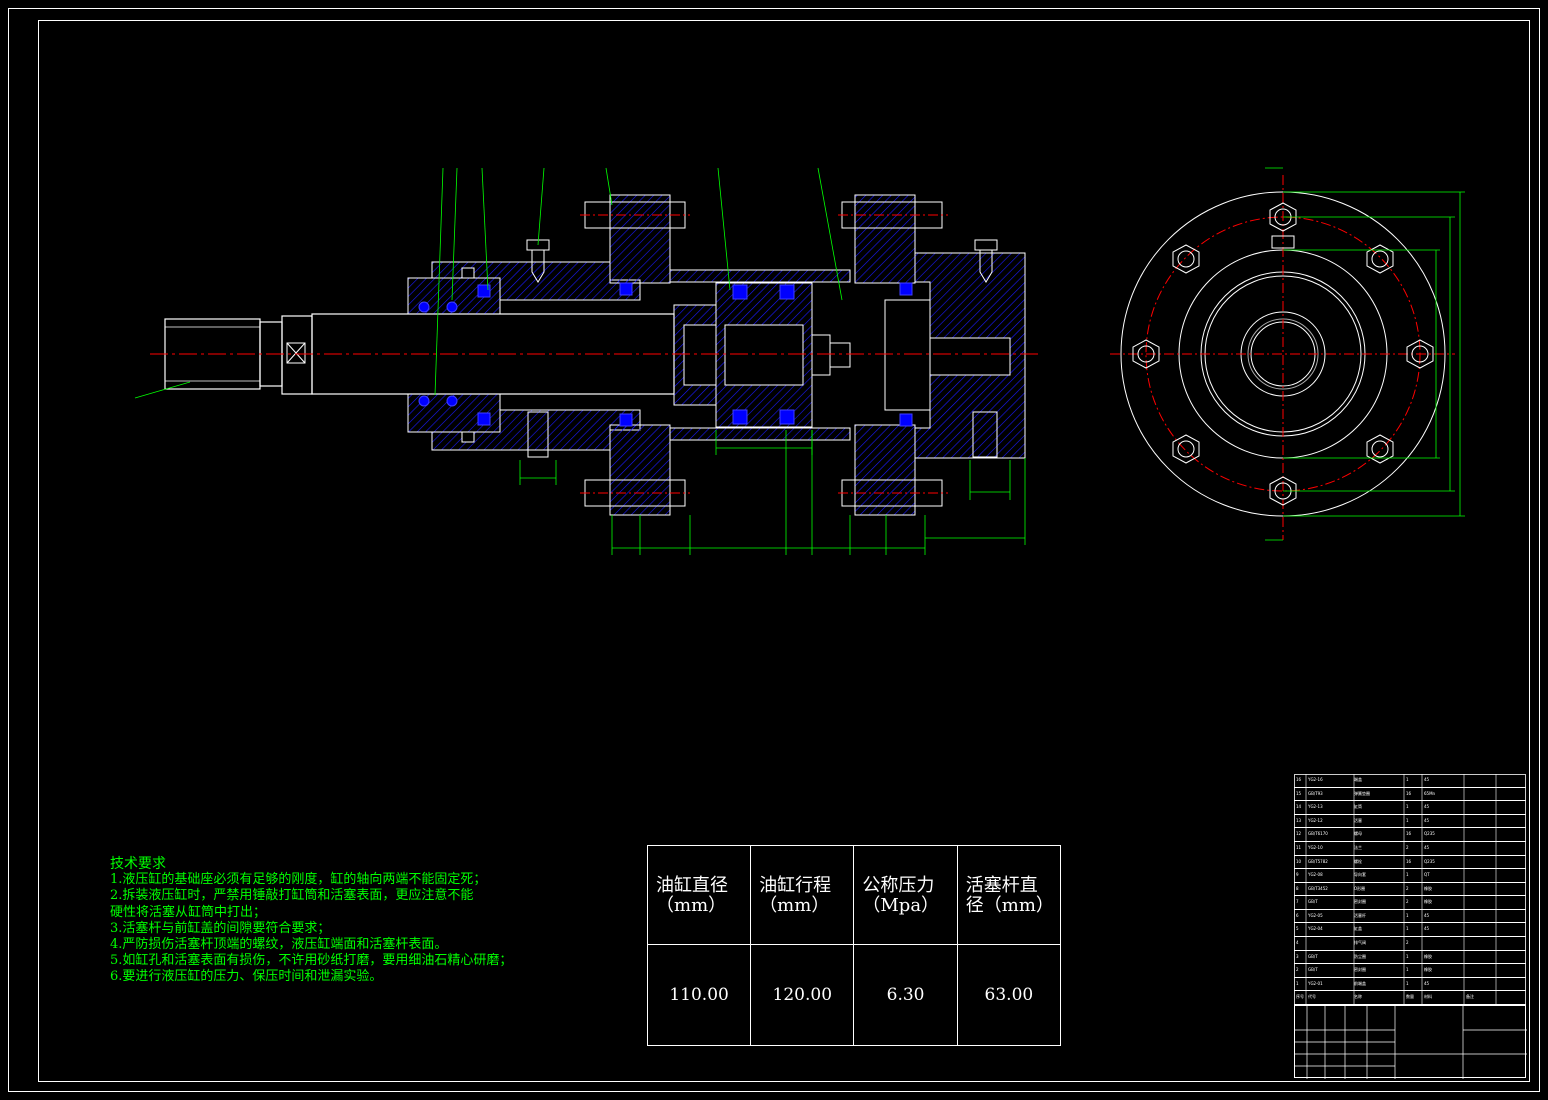 This screenshot has width=1548, height=1100. What do you see at coordinates (1360, 875) in the screenshot?
I see `parts-cell-name: 导向套` at bounding box center [1360, 875].